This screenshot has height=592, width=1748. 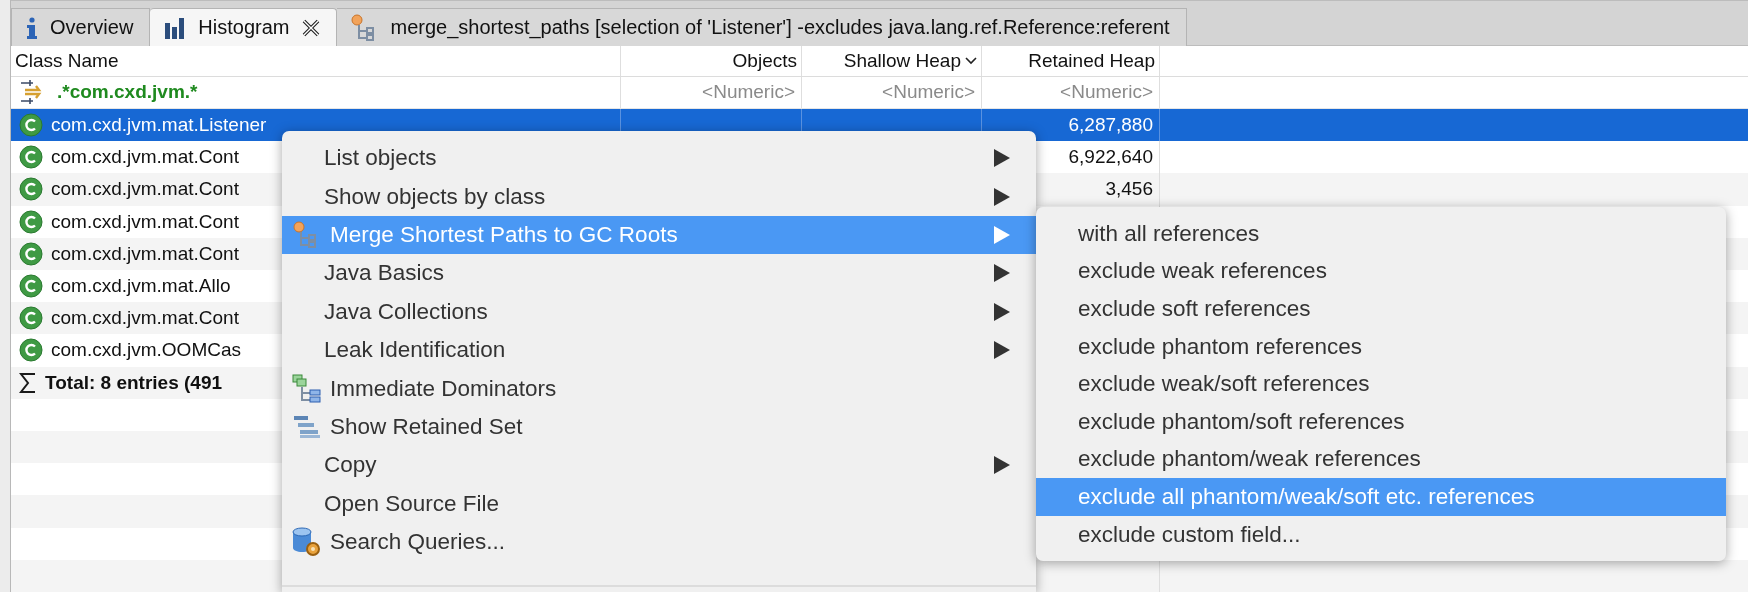 I want to click on menu-item: exclude weak references, so click(x=1381, y=271).